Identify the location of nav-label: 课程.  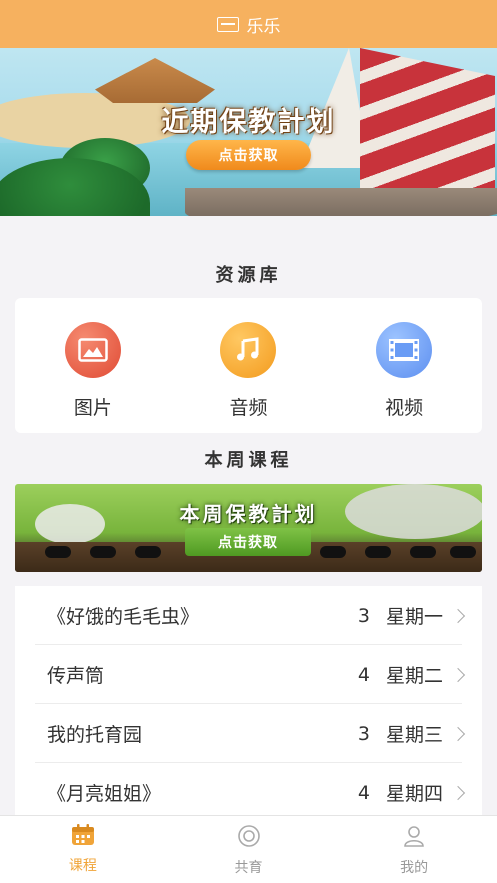
(82, 866).